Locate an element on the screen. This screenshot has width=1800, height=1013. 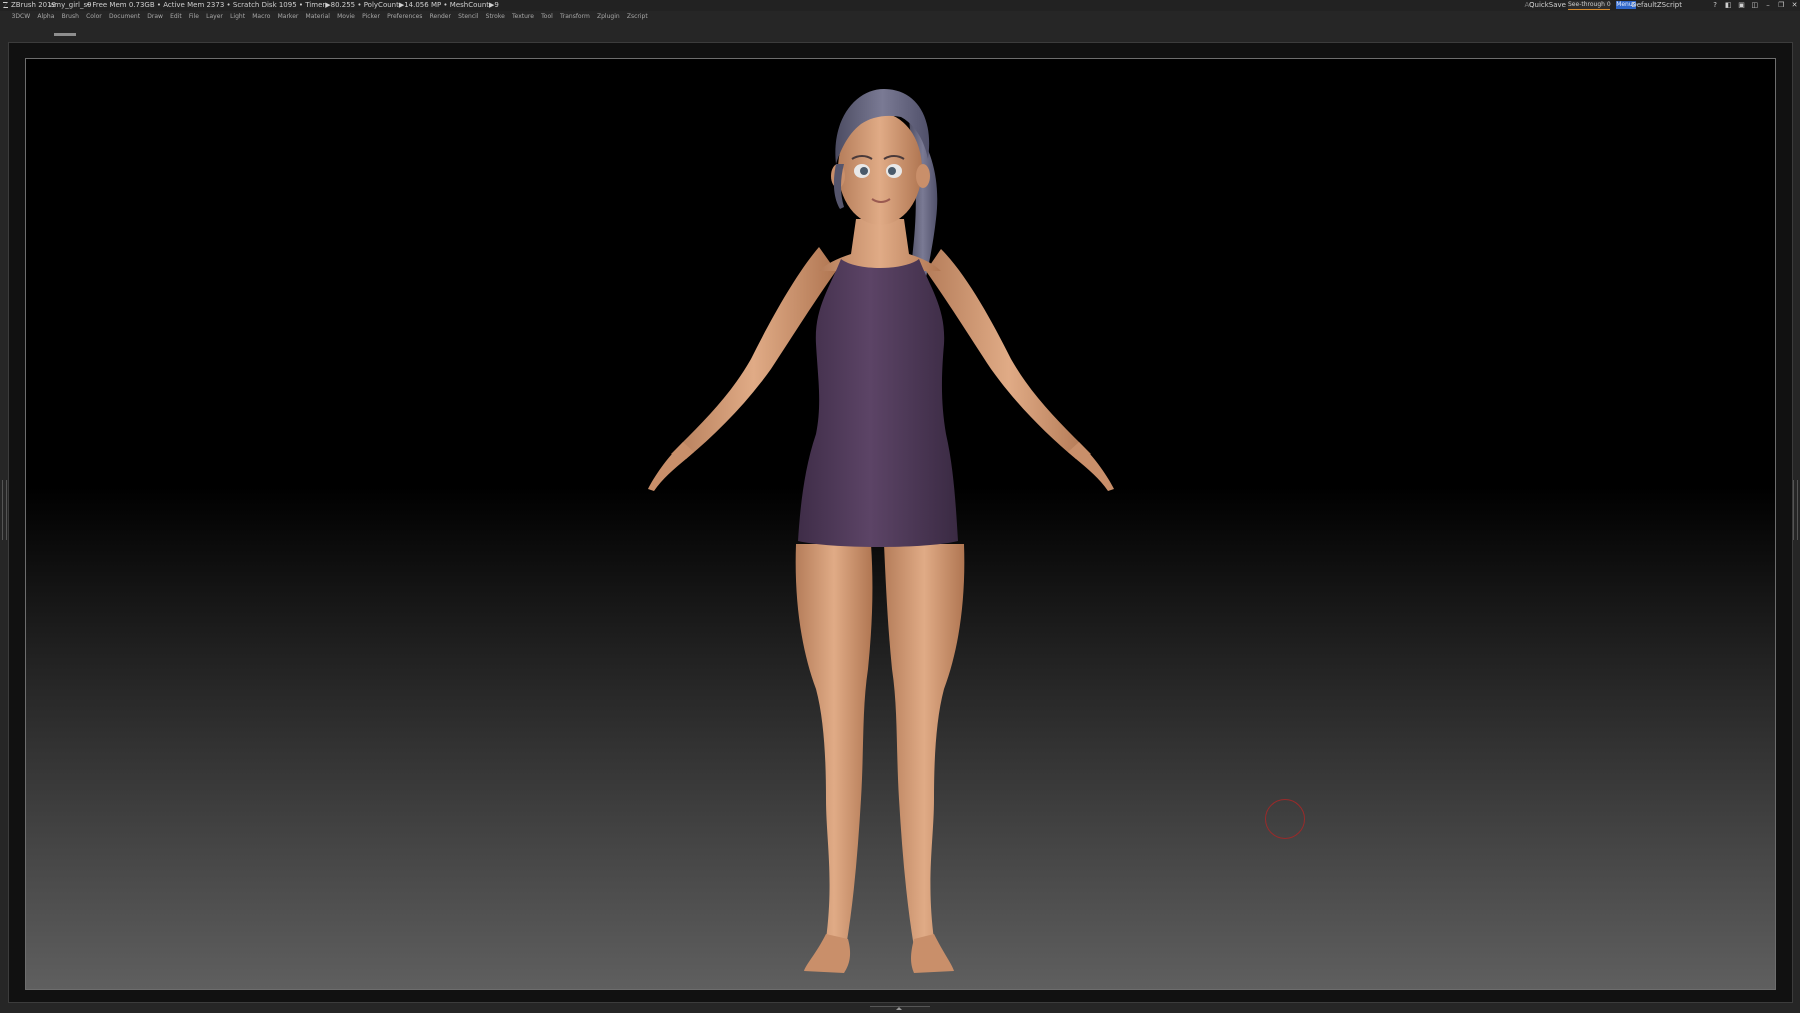
menu-alpha: Alpha is located at coordinates (46, 17).